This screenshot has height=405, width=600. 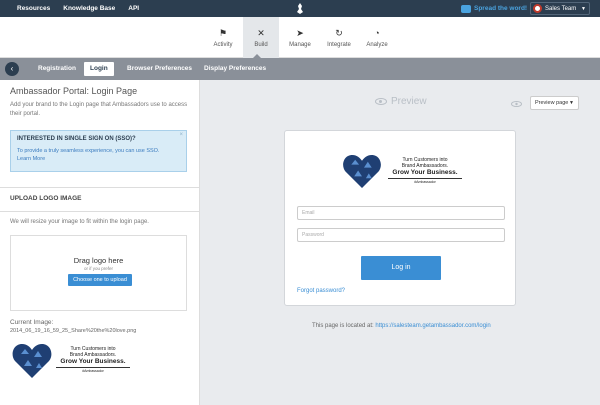 I want to click on nav-build: ✕ Build, so click(x=261, y=37).